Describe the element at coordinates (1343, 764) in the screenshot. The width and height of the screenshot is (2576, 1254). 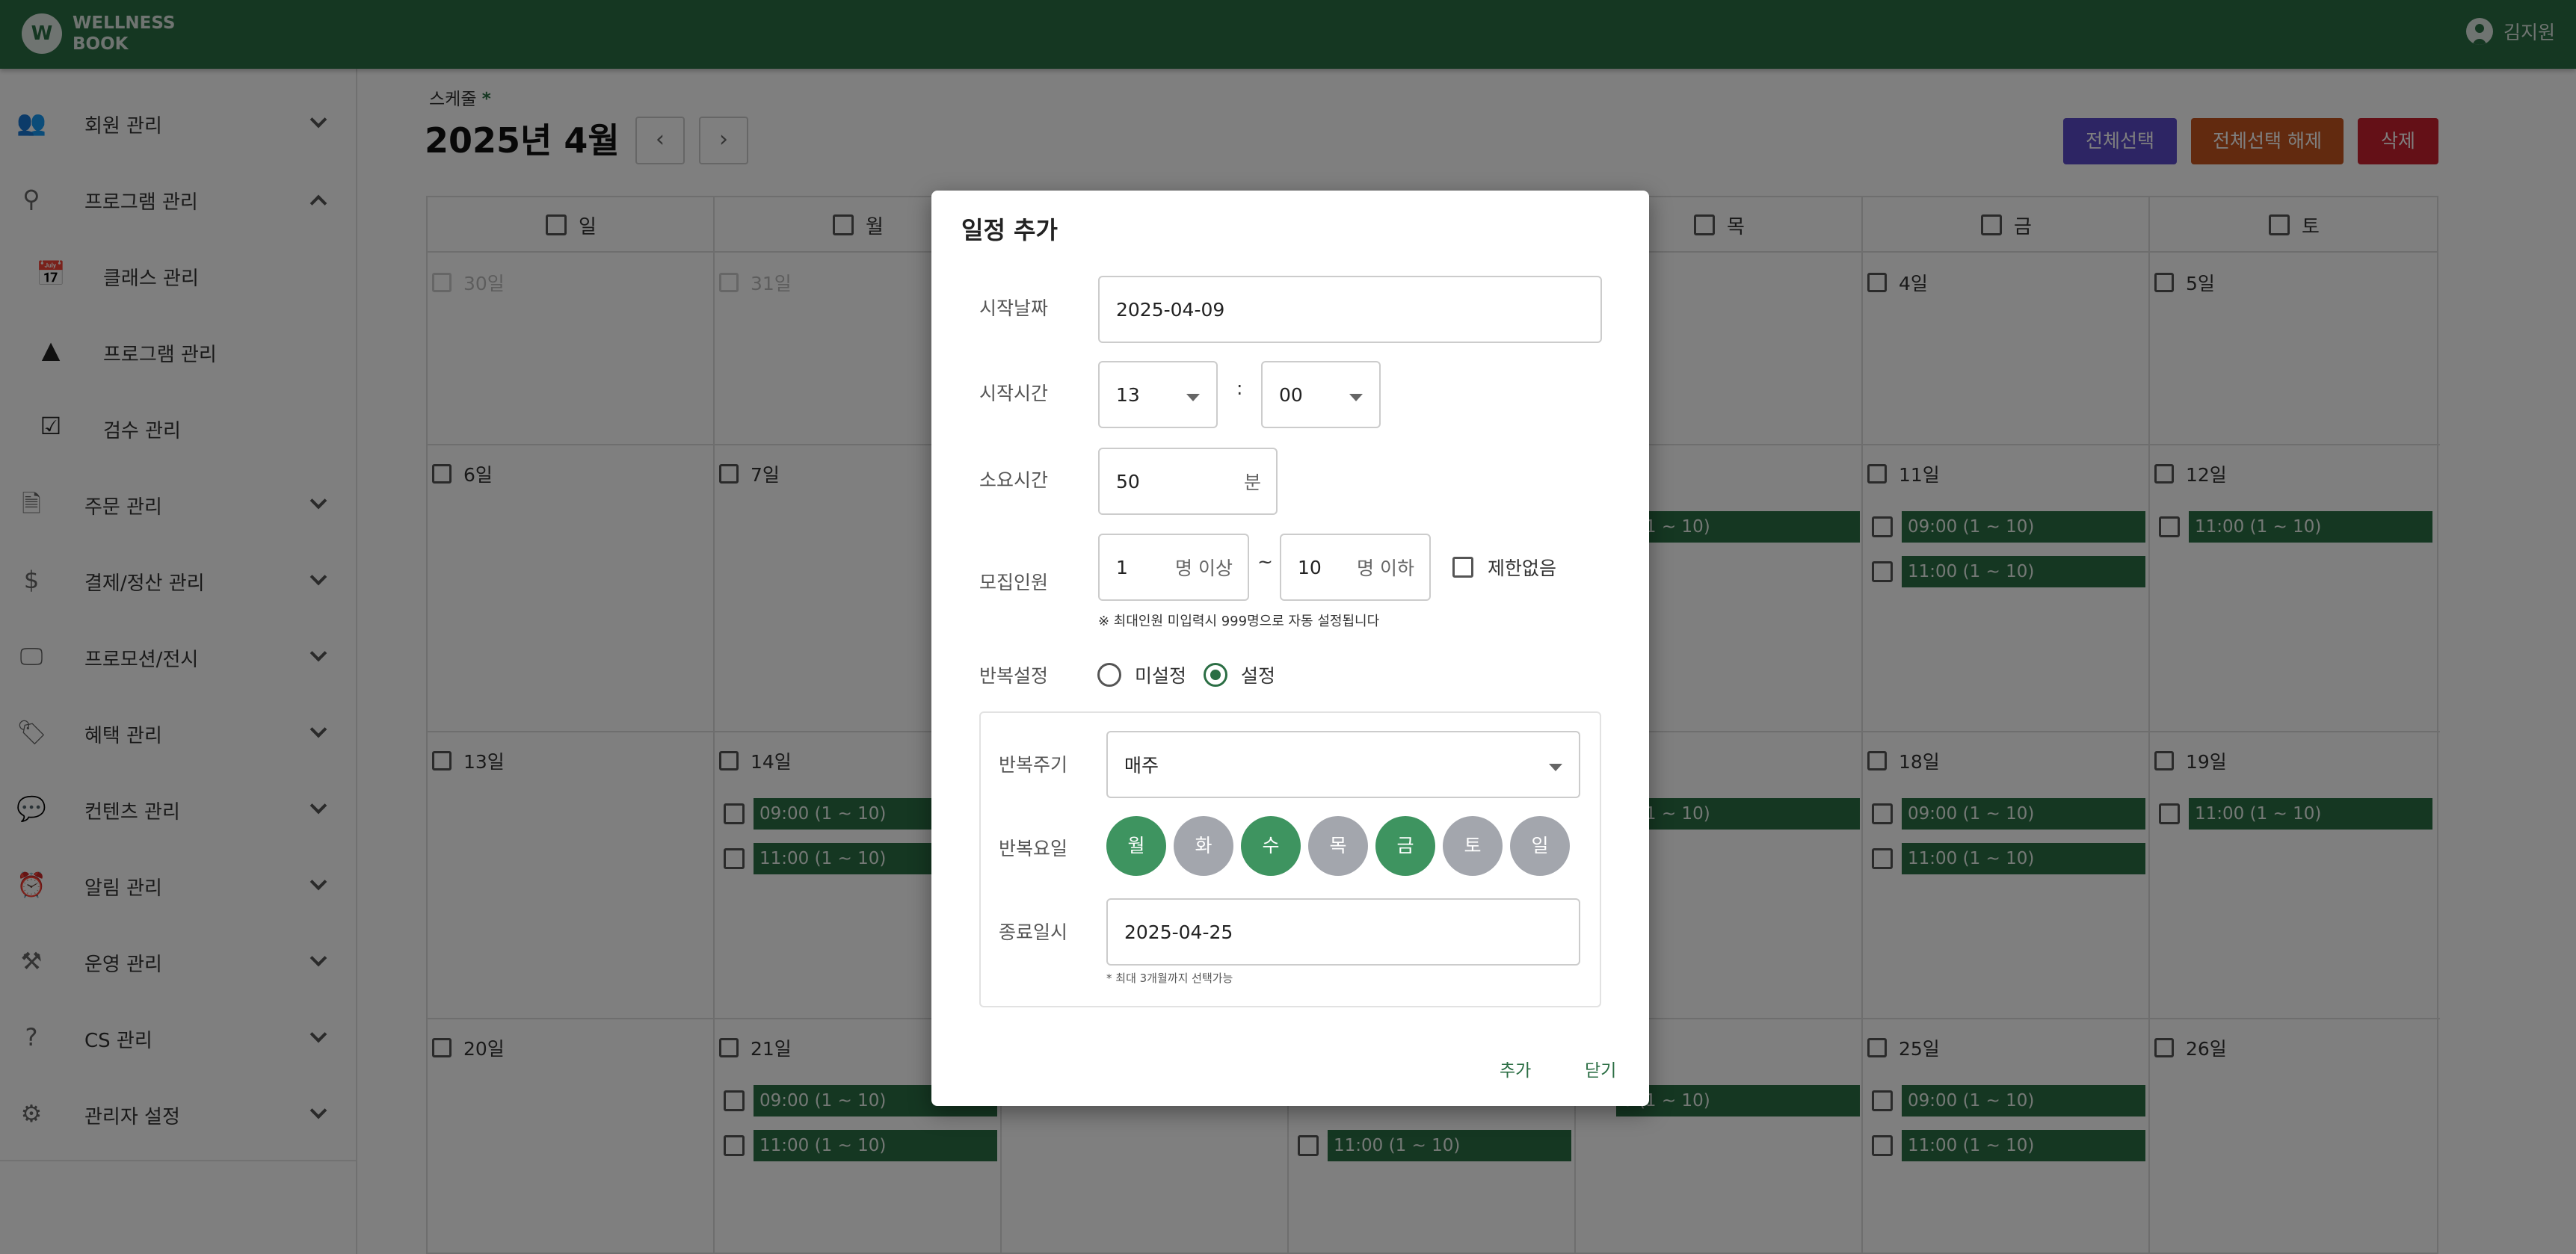
I see `repeat-cycle-select: 매주` at that location.